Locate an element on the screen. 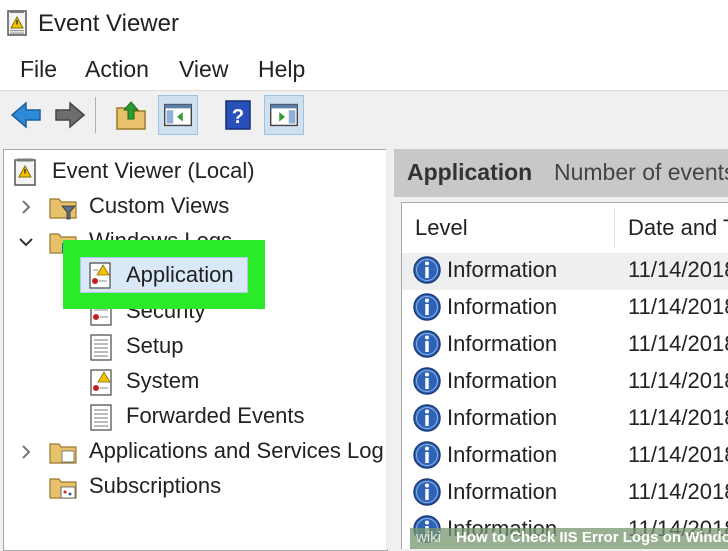  tree-label: Setup is located at coordinates (155, 345).